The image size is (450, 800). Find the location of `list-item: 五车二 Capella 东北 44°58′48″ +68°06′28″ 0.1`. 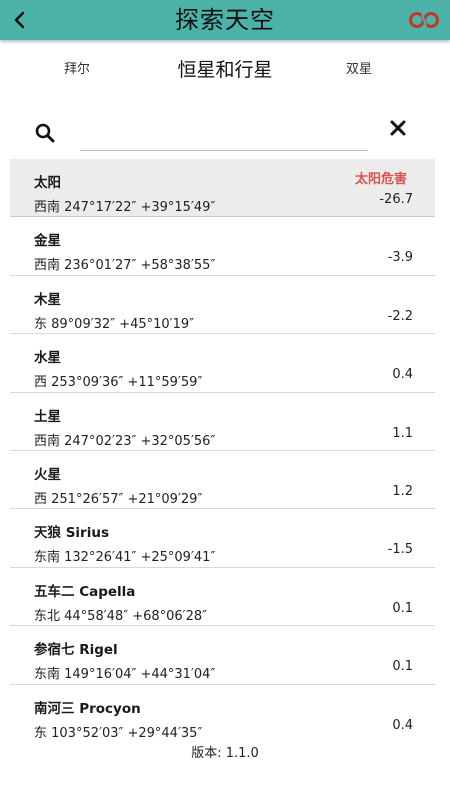

list-item: 五车二 Capella 东北 44°58′48″ +68°06′28″ 0.1 is located at coordinates (222, 597).